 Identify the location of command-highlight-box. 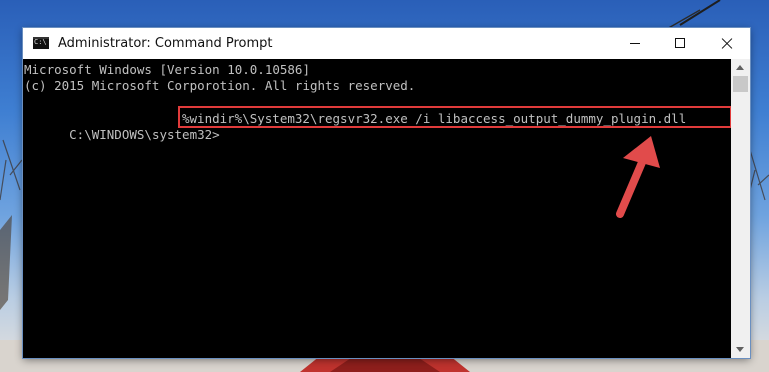
(455, 117).